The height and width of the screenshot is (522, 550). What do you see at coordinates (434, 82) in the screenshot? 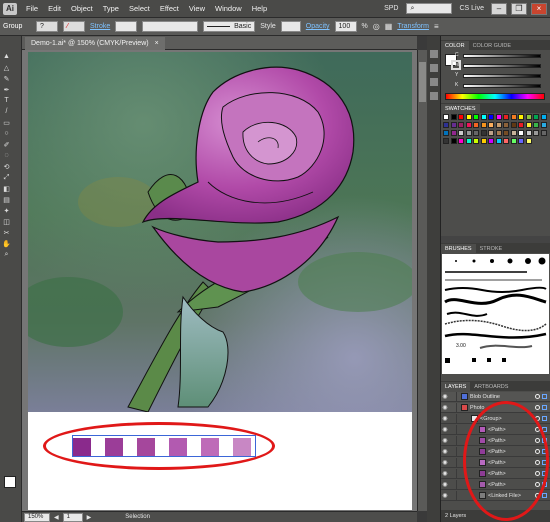
I see `brushes-panel-icon` at bounding box center [434, 82].